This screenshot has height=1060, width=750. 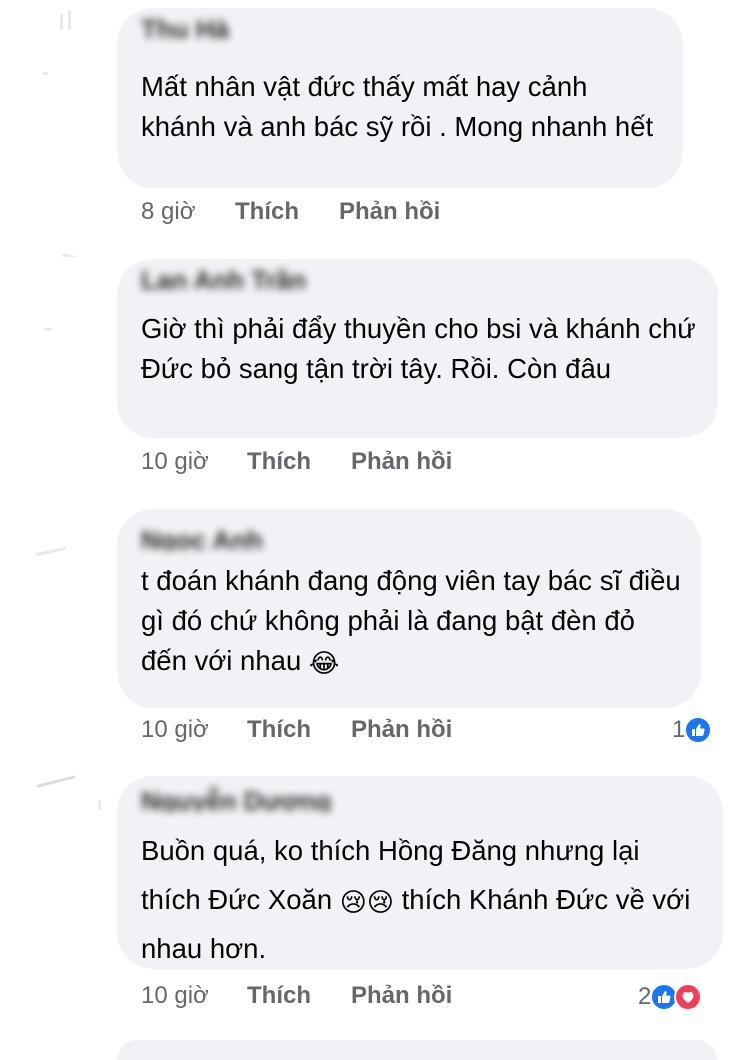 What do you see at coordinates (324, 664) in the screenshot?
I see `laughing-emoji: 😂` at bounding box center [324, 664].